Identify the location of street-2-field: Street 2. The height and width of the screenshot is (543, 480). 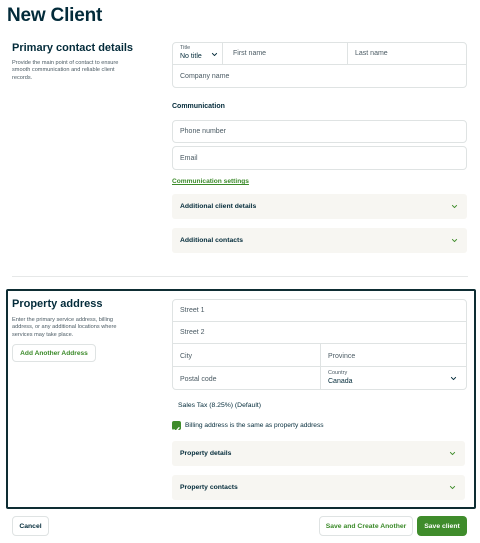
(319, 332).